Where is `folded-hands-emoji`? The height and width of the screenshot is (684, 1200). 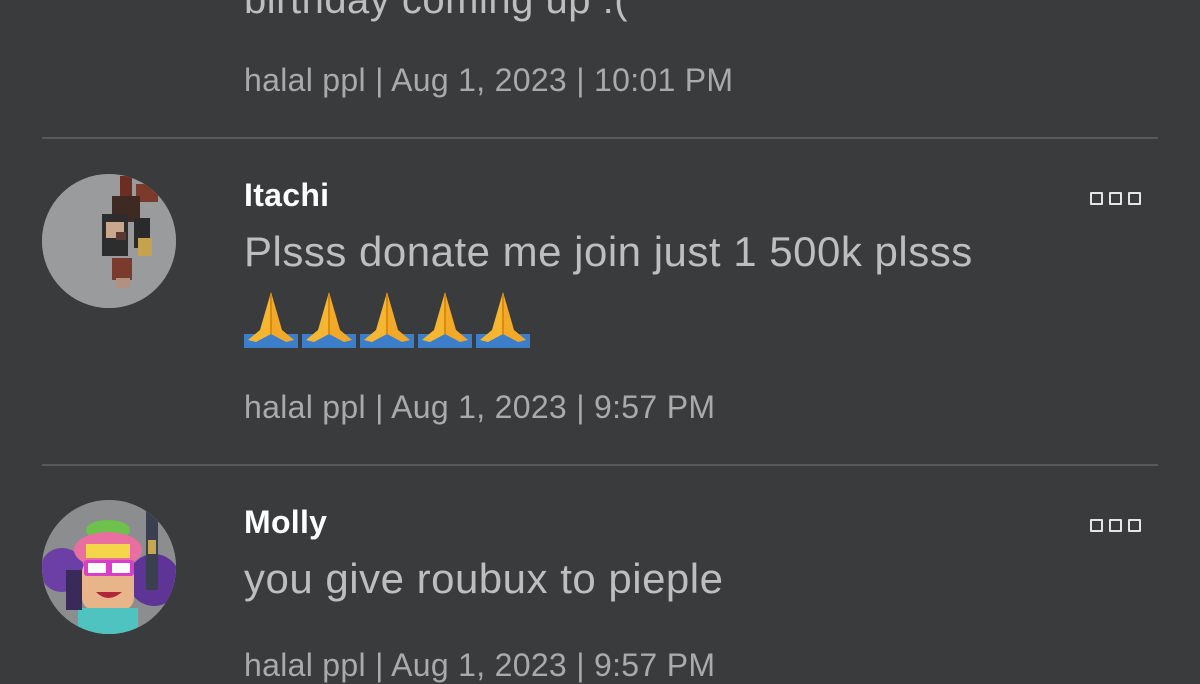
folded-hands-emoji is located at coordinates (387, 319).